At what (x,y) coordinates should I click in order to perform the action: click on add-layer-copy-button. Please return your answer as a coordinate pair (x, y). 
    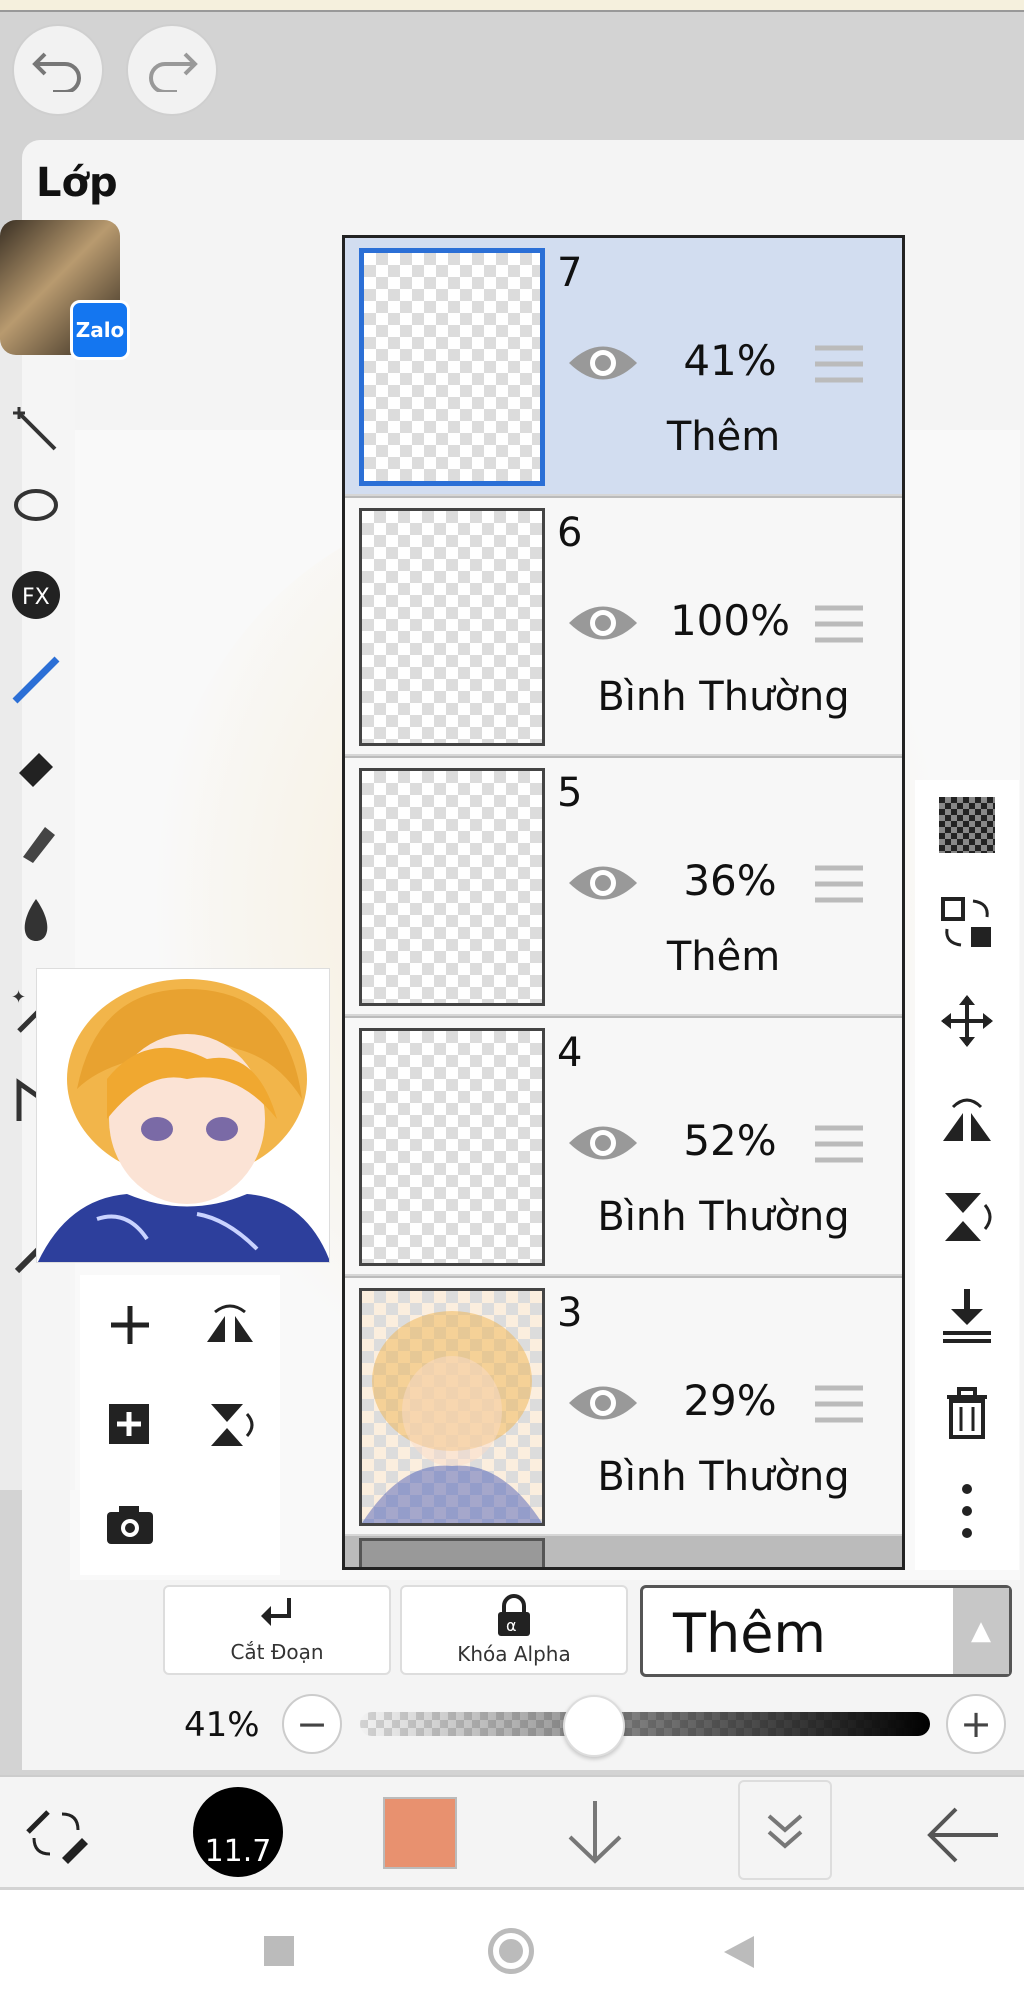
    Looking at the image, I should click on (130, 1425).